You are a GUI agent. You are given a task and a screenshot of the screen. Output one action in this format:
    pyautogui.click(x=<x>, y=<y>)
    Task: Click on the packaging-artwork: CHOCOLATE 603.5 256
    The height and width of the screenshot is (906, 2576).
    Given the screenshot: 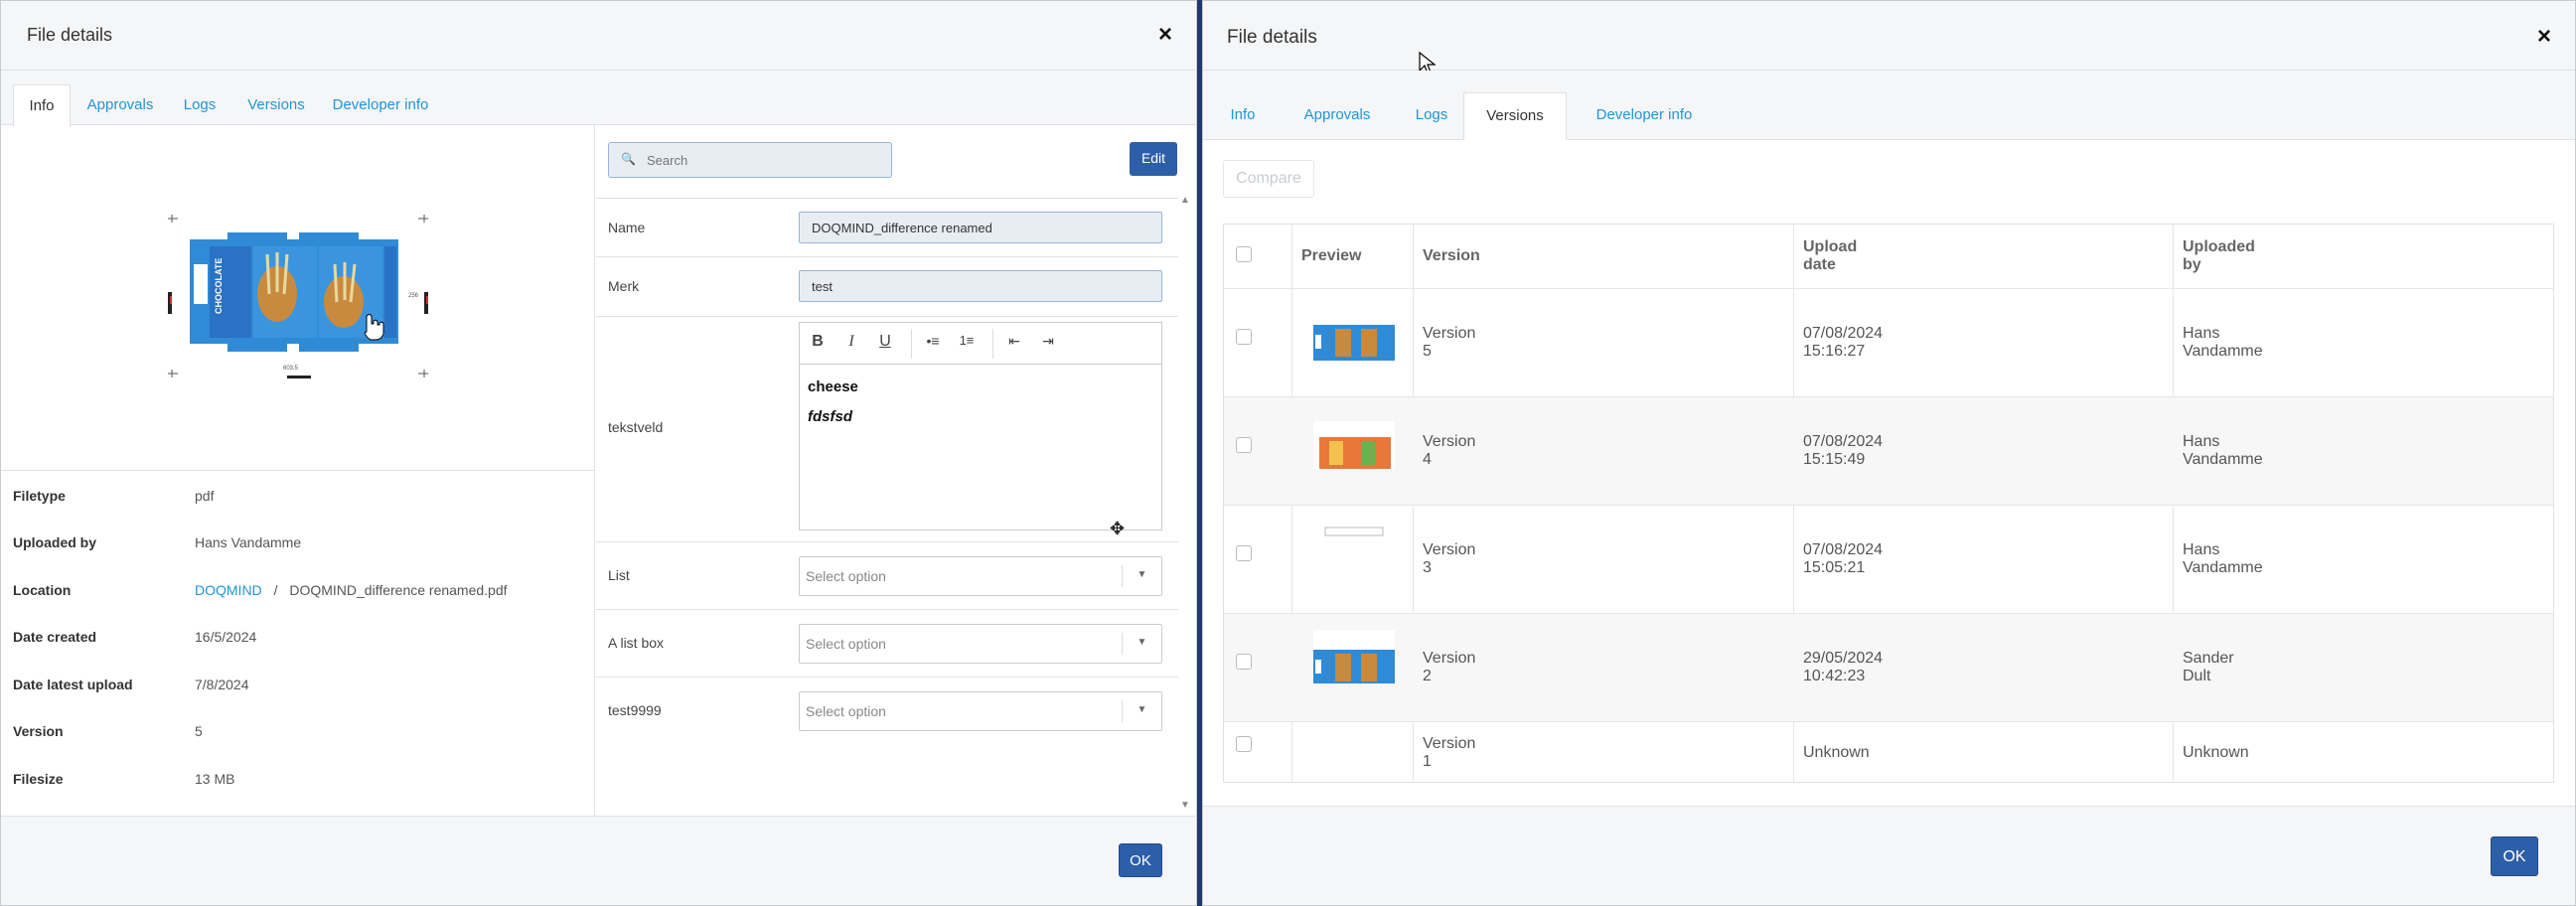 What is the action you would take?
    pyautogui.click(x=298, y=296)
    